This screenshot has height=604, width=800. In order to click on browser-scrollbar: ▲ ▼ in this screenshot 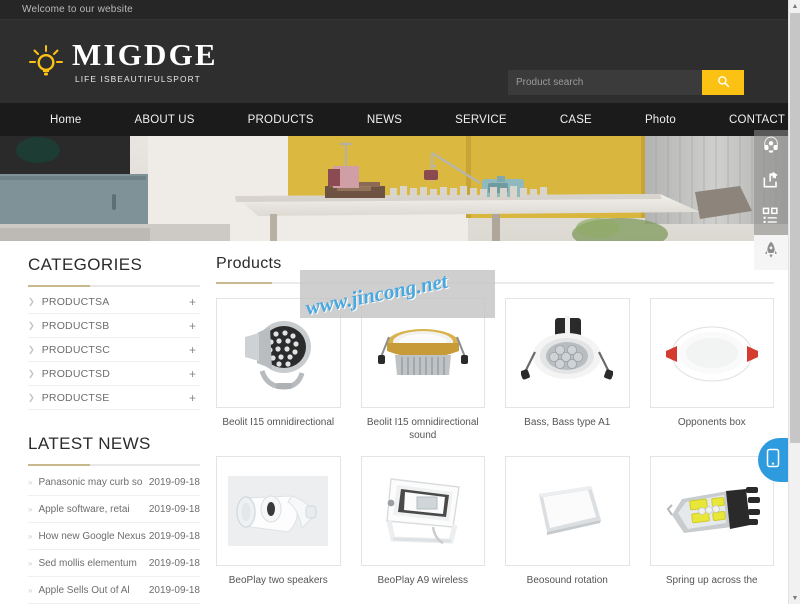, I will do `click(794, 302)`.